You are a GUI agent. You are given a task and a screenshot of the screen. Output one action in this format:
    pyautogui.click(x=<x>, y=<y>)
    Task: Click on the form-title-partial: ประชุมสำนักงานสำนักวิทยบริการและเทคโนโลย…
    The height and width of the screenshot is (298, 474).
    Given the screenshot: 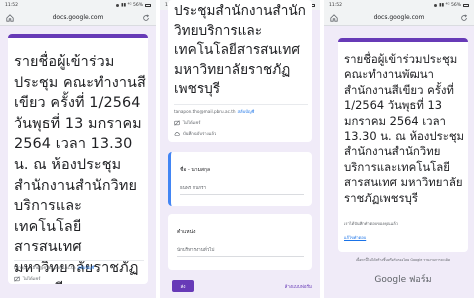 What is the action you would take?
    pyautogui.click(x=240, y=50)
    